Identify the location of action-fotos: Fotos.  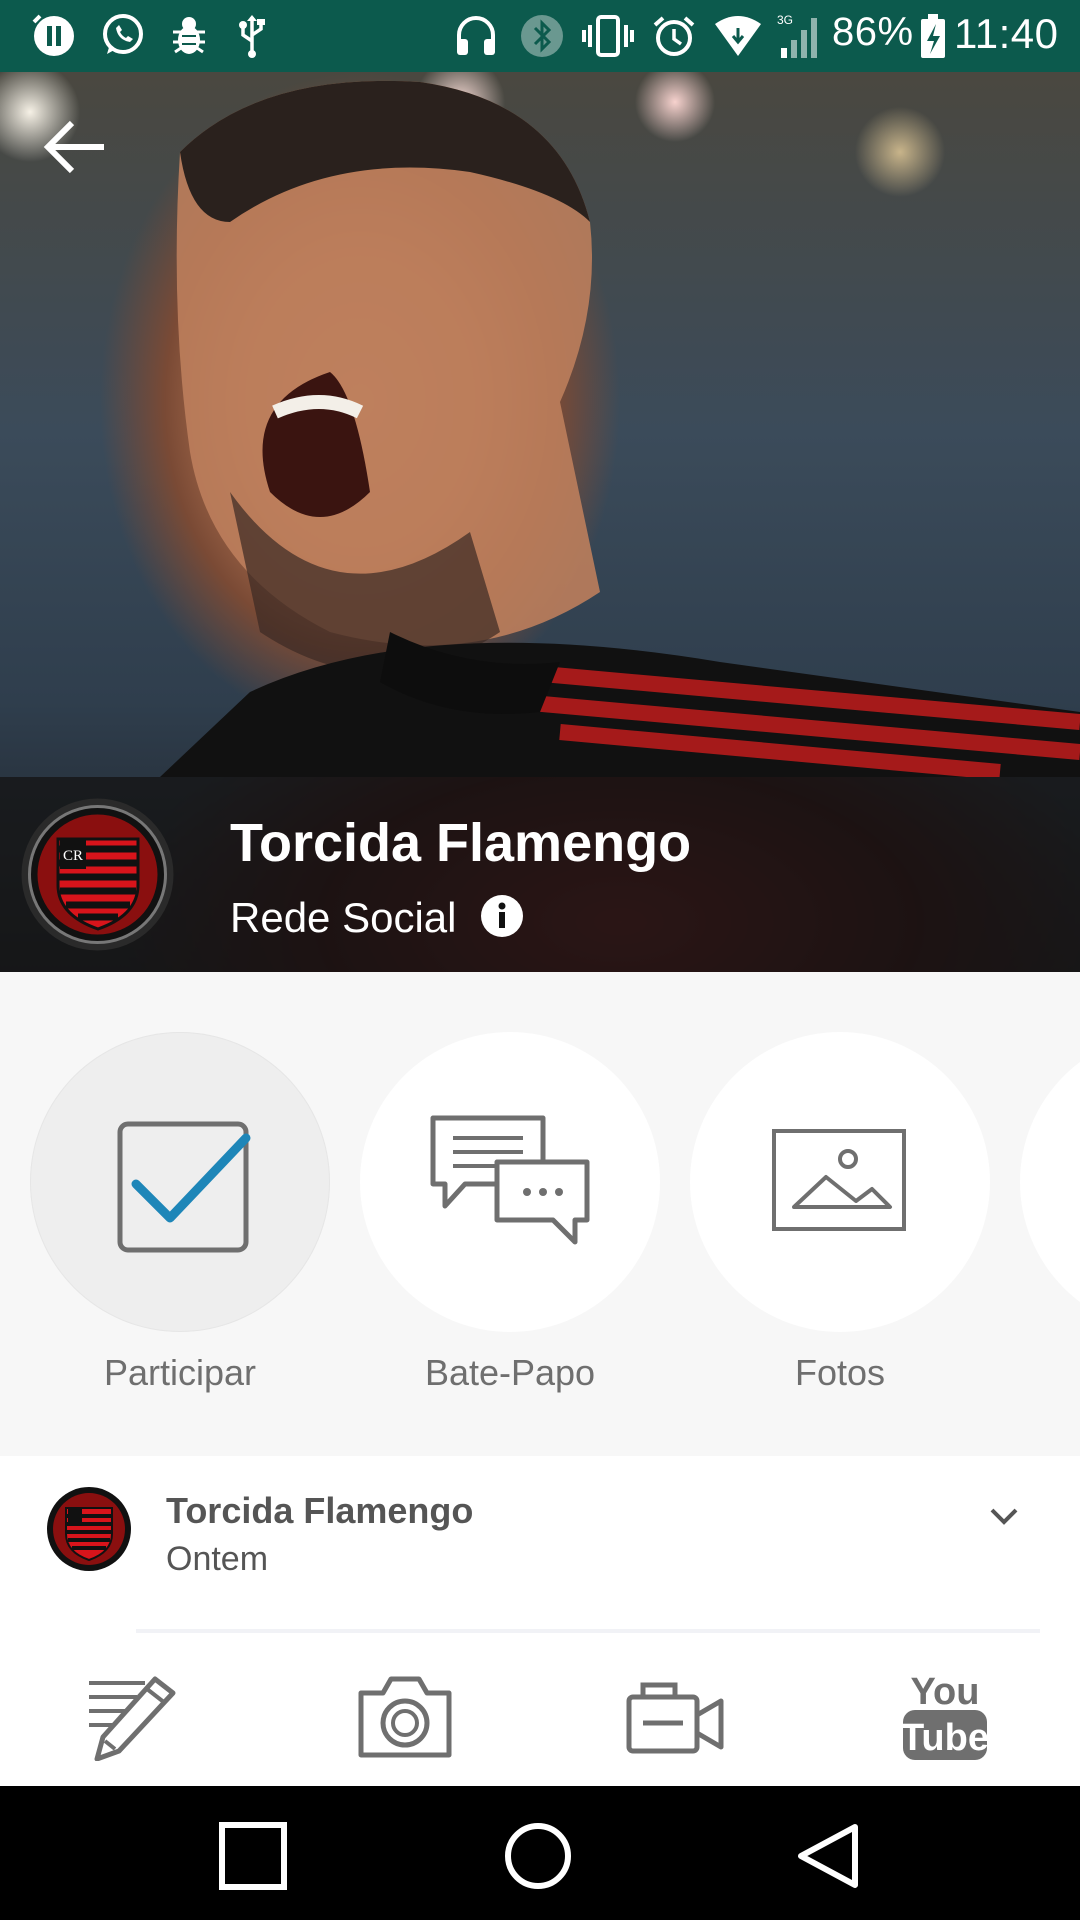
(840, 1213).